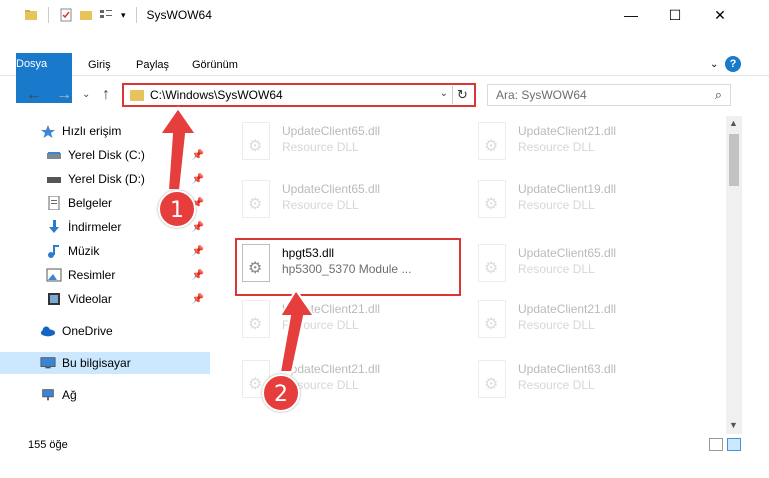 This screenshot has width=769, height=478. What do you see at coordinates (53, 251) in the screenshot?
I see `music-icon` at bounding box center [53, 251].